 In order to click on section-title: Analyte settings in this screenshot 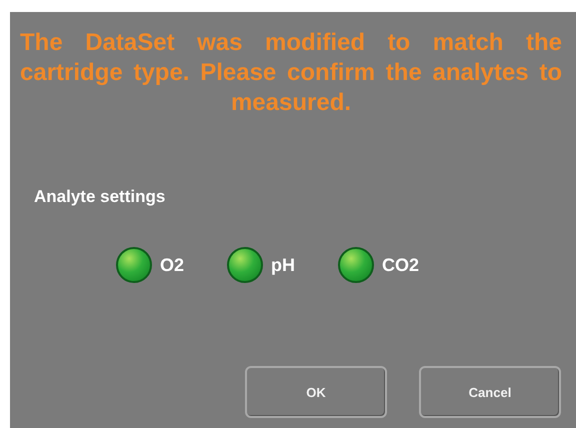, I will do `click(100, 197)`.